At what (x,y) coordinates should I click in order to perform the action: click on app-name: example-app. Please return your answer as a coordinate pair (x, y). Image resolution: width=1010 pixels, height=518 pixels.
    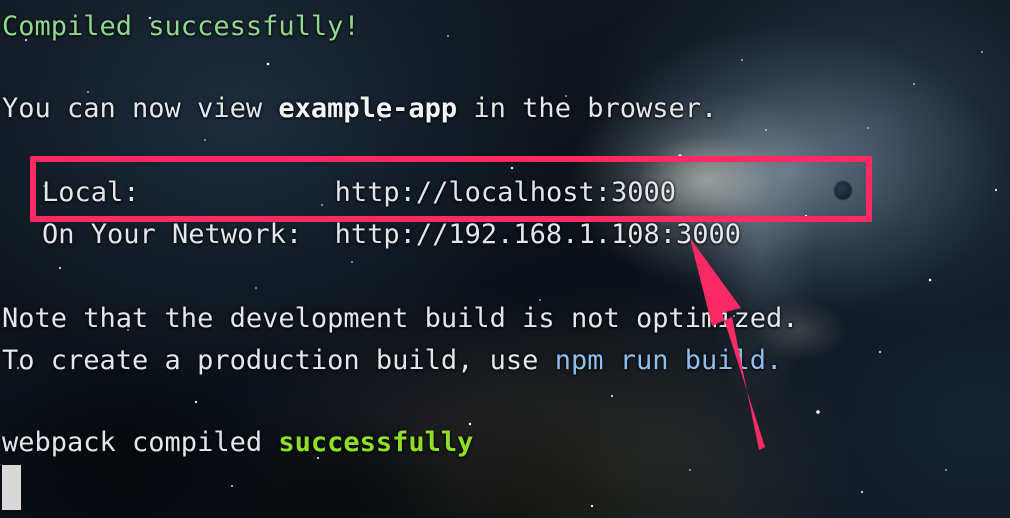
    Looking at the image, I should click on (368, 108).